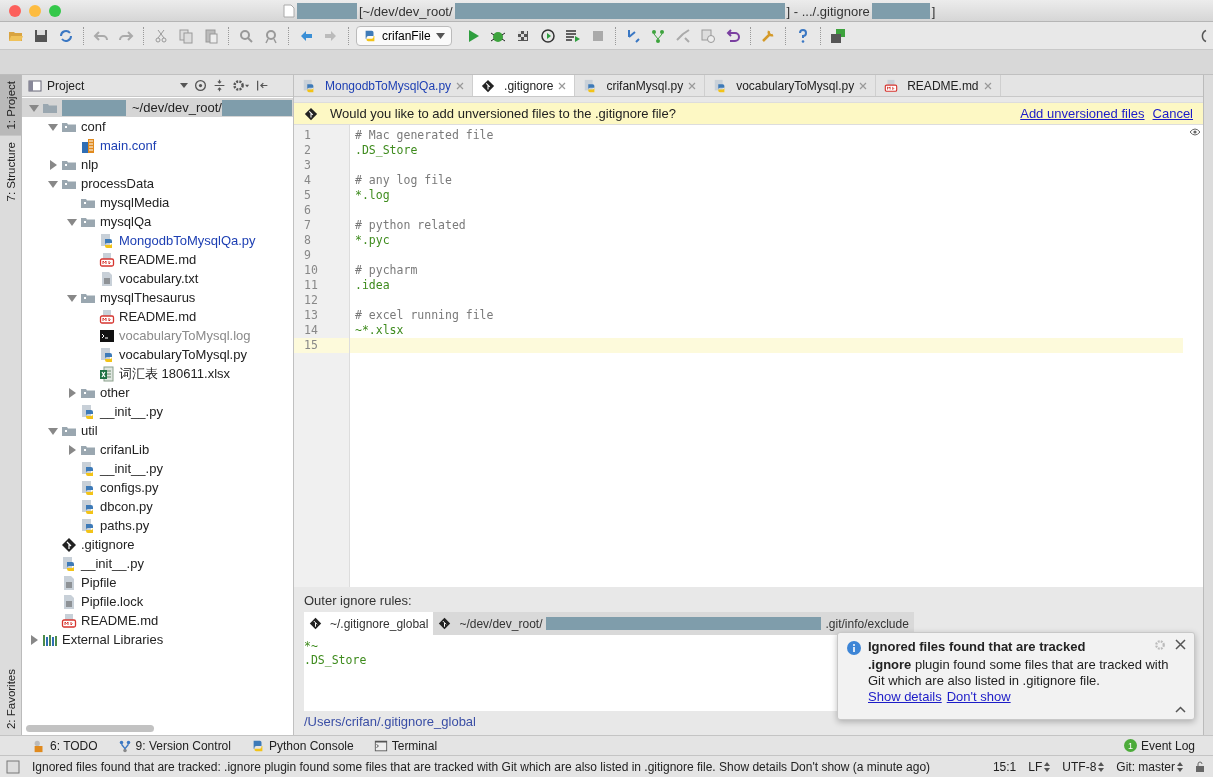 The width and height of the screenshot is (1213, 777). What do you see at coordinates (99, 582) in the screenshot?
I see `tree-item: Pipfile` at bounding box center [99, 582].